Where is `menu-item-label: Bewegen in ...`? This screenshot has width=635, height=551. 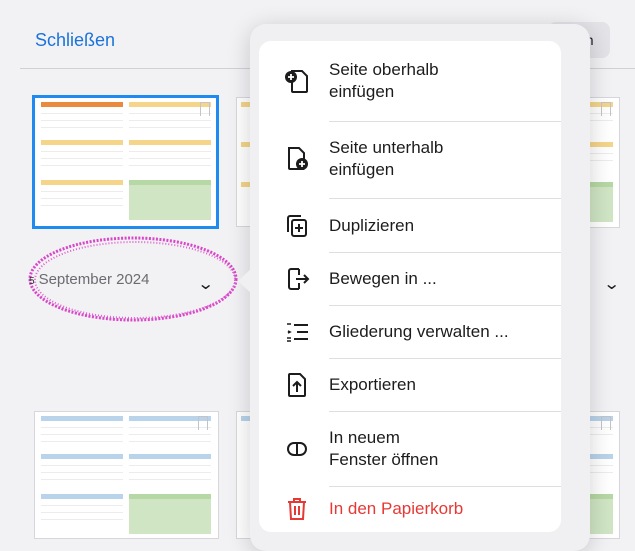 menu-item-label: Bewegen in ... is located at coordinates (383, 278).